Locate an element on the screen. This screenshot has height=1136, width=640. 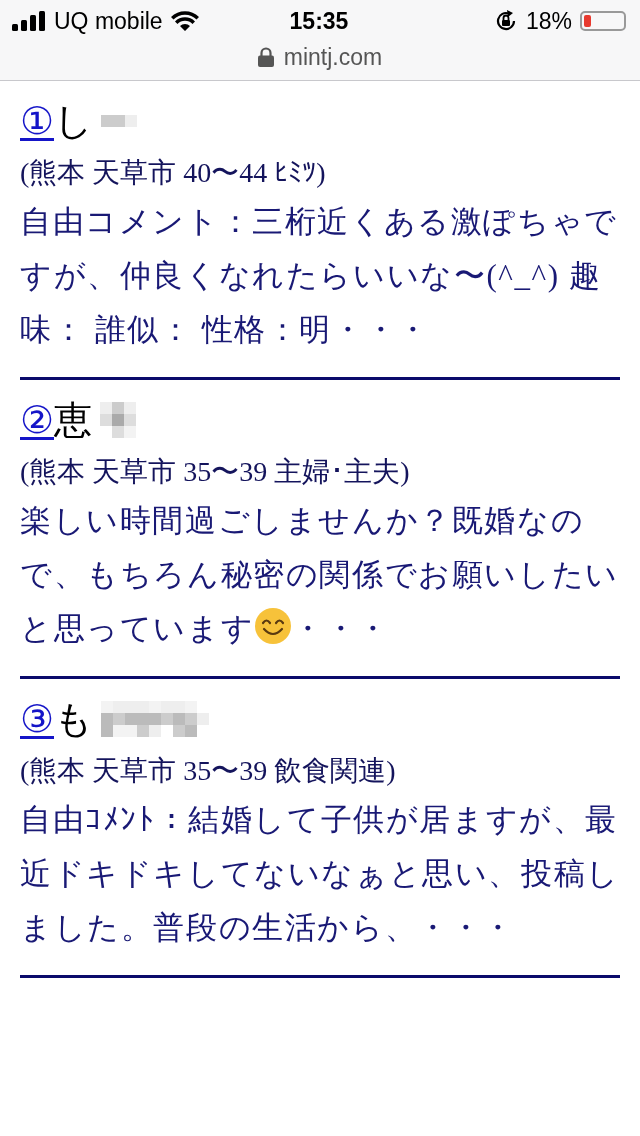
profile-info: (熊本 天草市 35〜39 主婦･主夫) is located at coordinates (215, 472).